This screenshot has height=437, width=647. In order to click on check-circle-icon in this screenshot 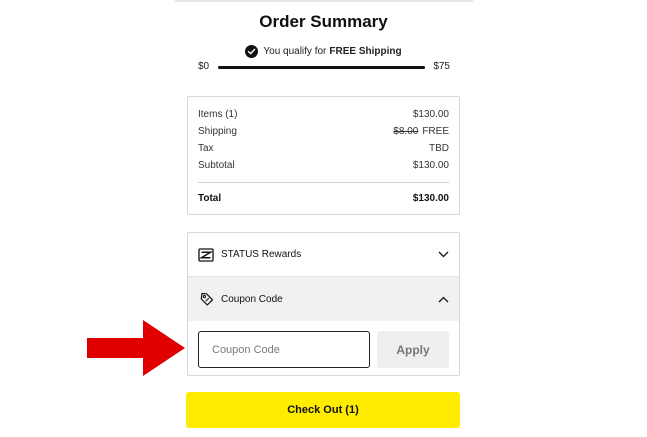, I will do `click(252, 51)`.